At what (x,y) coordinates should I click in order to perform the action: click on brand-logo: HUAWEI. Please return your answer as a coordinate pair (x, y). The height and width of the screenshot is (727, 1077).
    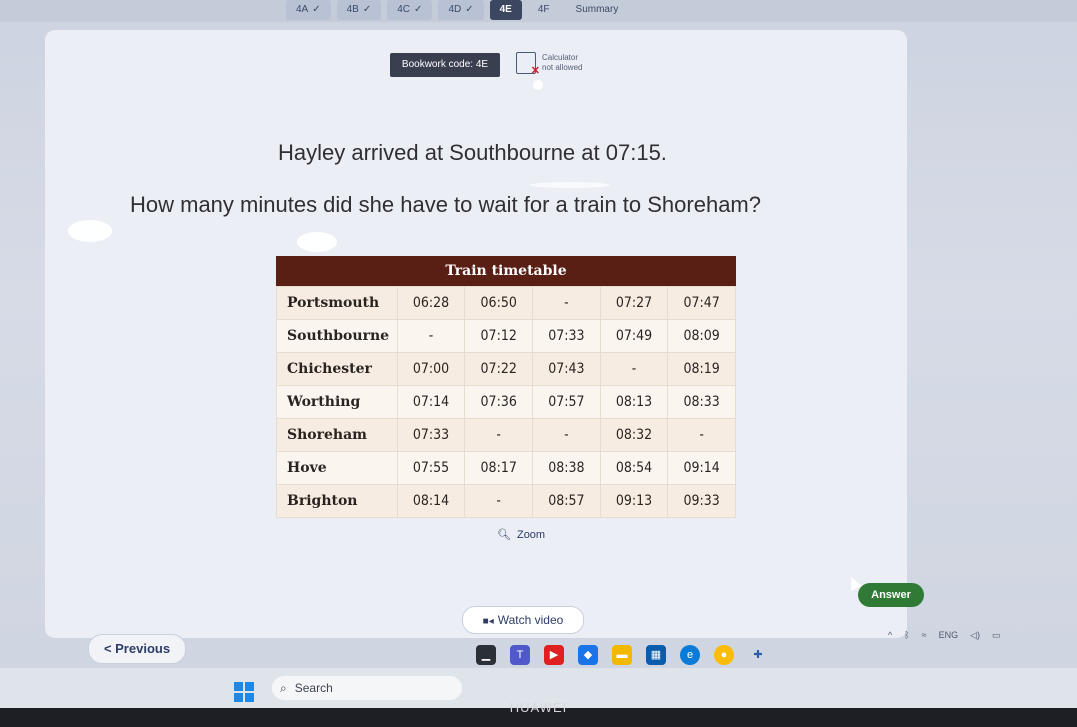
    Looking at the image, I should click on (538, 707).